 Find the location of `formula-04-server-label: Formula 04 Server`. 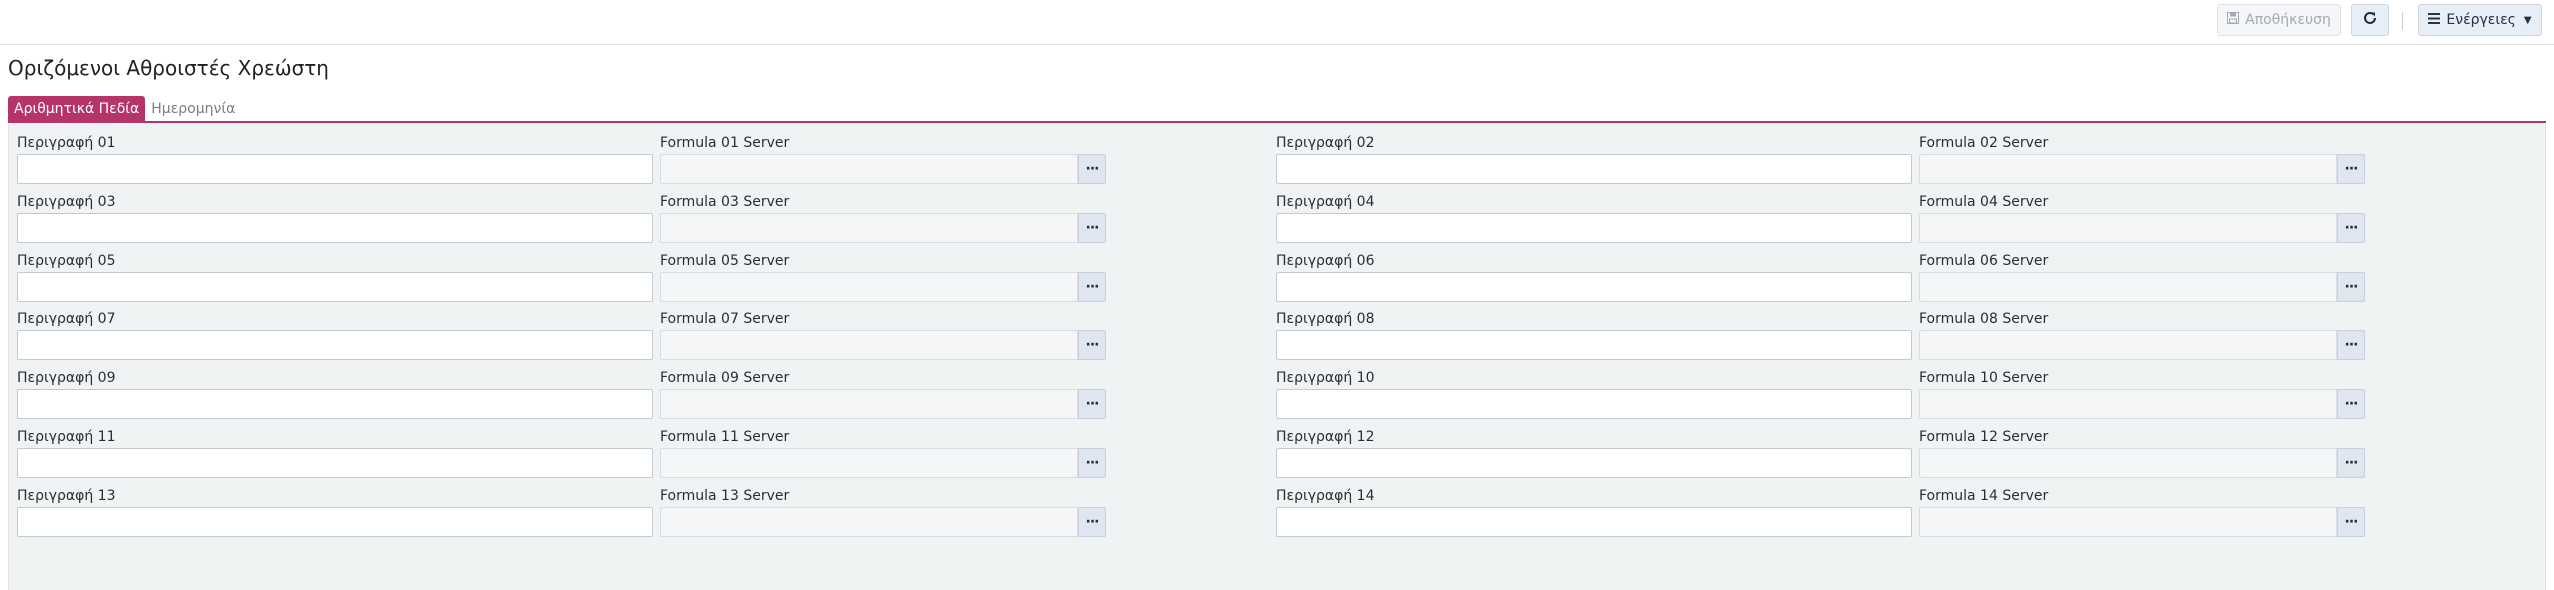

formula-04-server-label: Formula 04 Server is located at coordinates (1984, 202).